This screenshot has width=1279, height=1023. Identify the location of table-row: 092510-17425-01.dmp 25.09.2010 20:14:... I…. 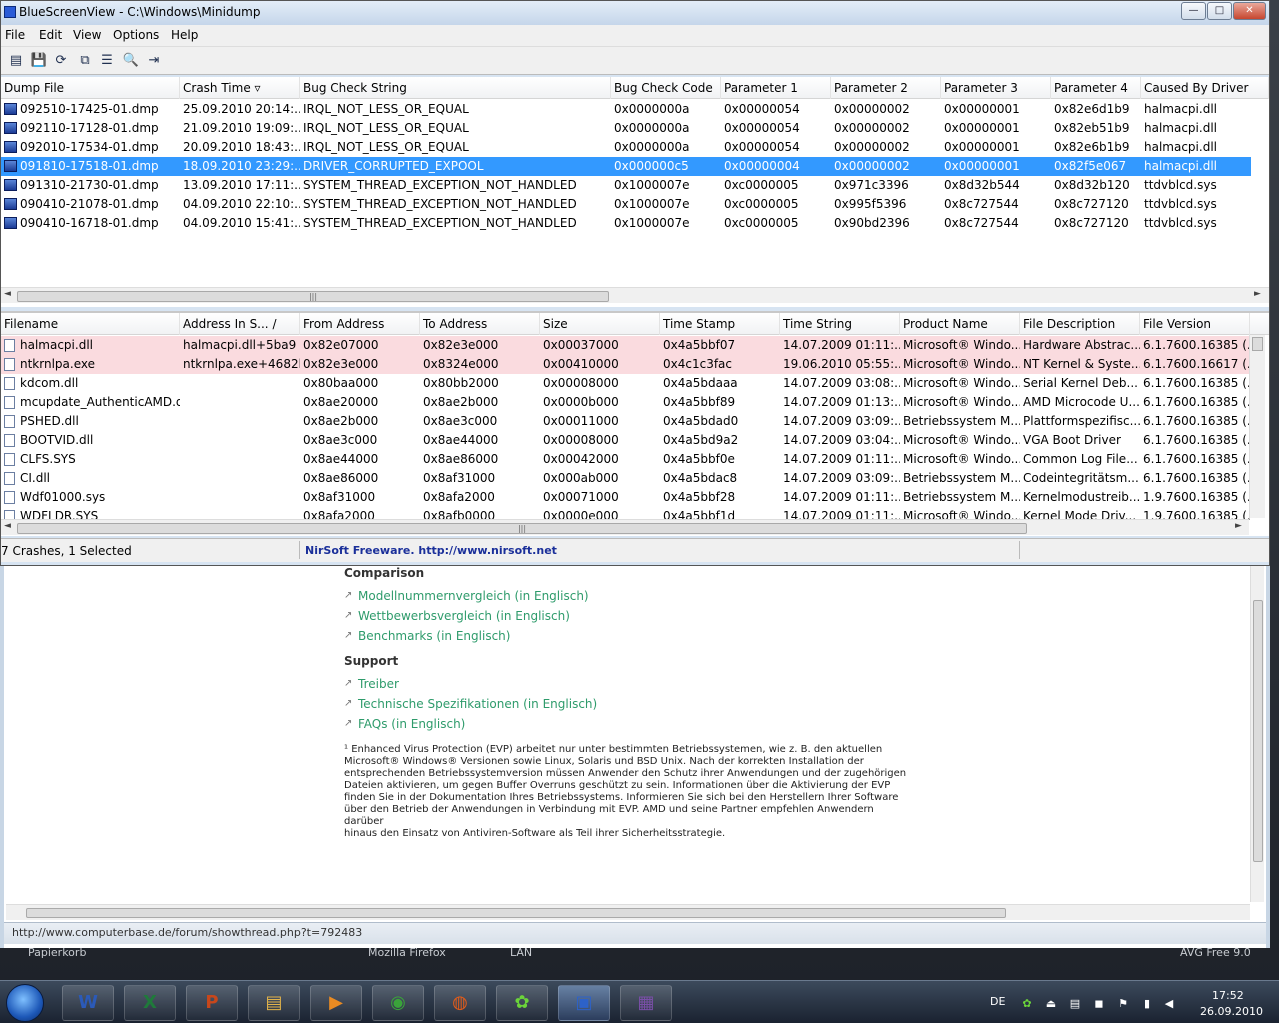
(626, 109).